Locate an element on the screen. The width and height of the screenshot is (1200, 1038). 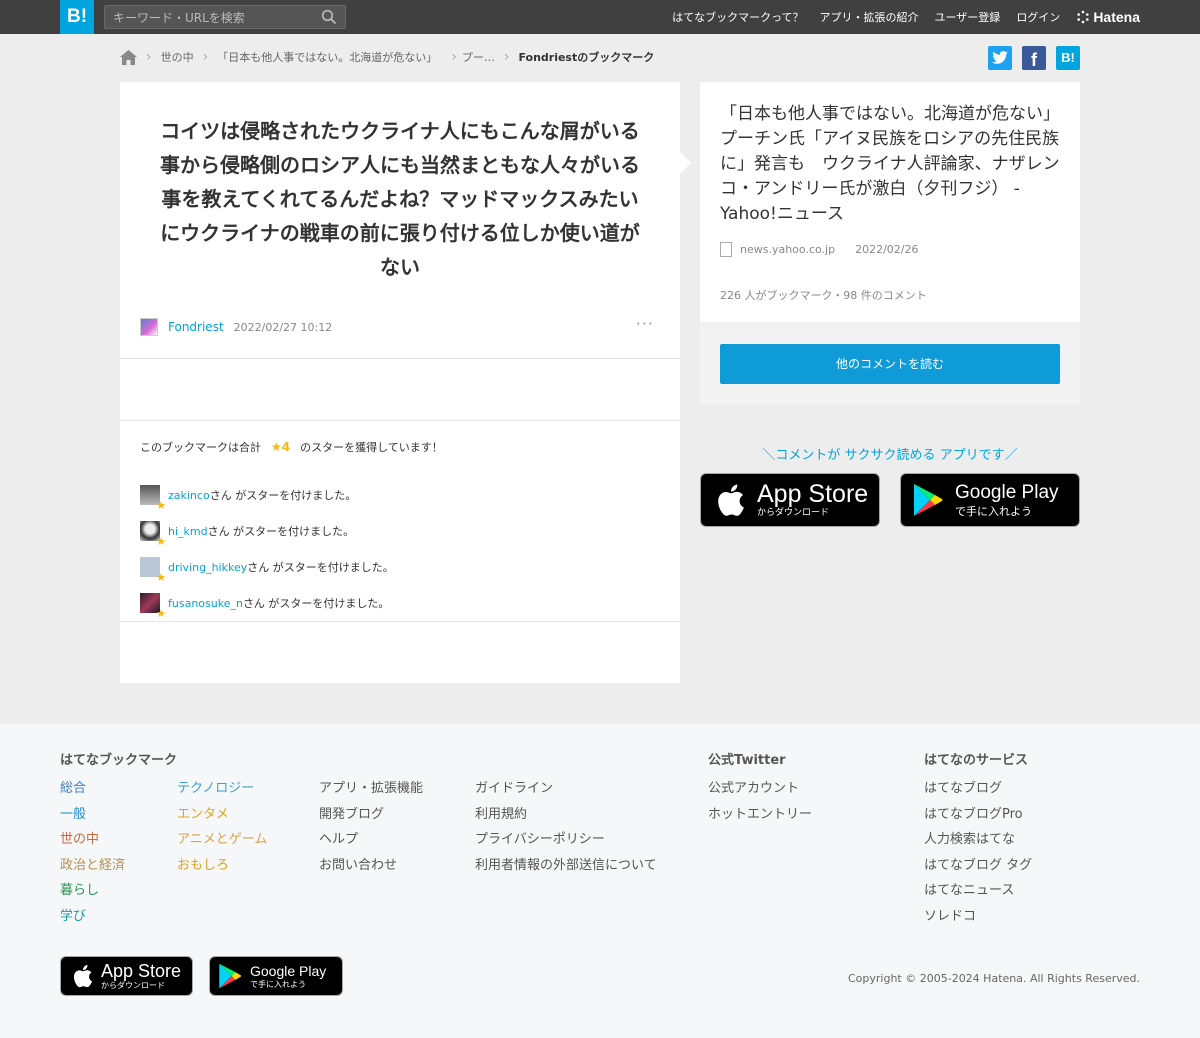
footer-link: ヘルプ is located at coordinates (371, 840).